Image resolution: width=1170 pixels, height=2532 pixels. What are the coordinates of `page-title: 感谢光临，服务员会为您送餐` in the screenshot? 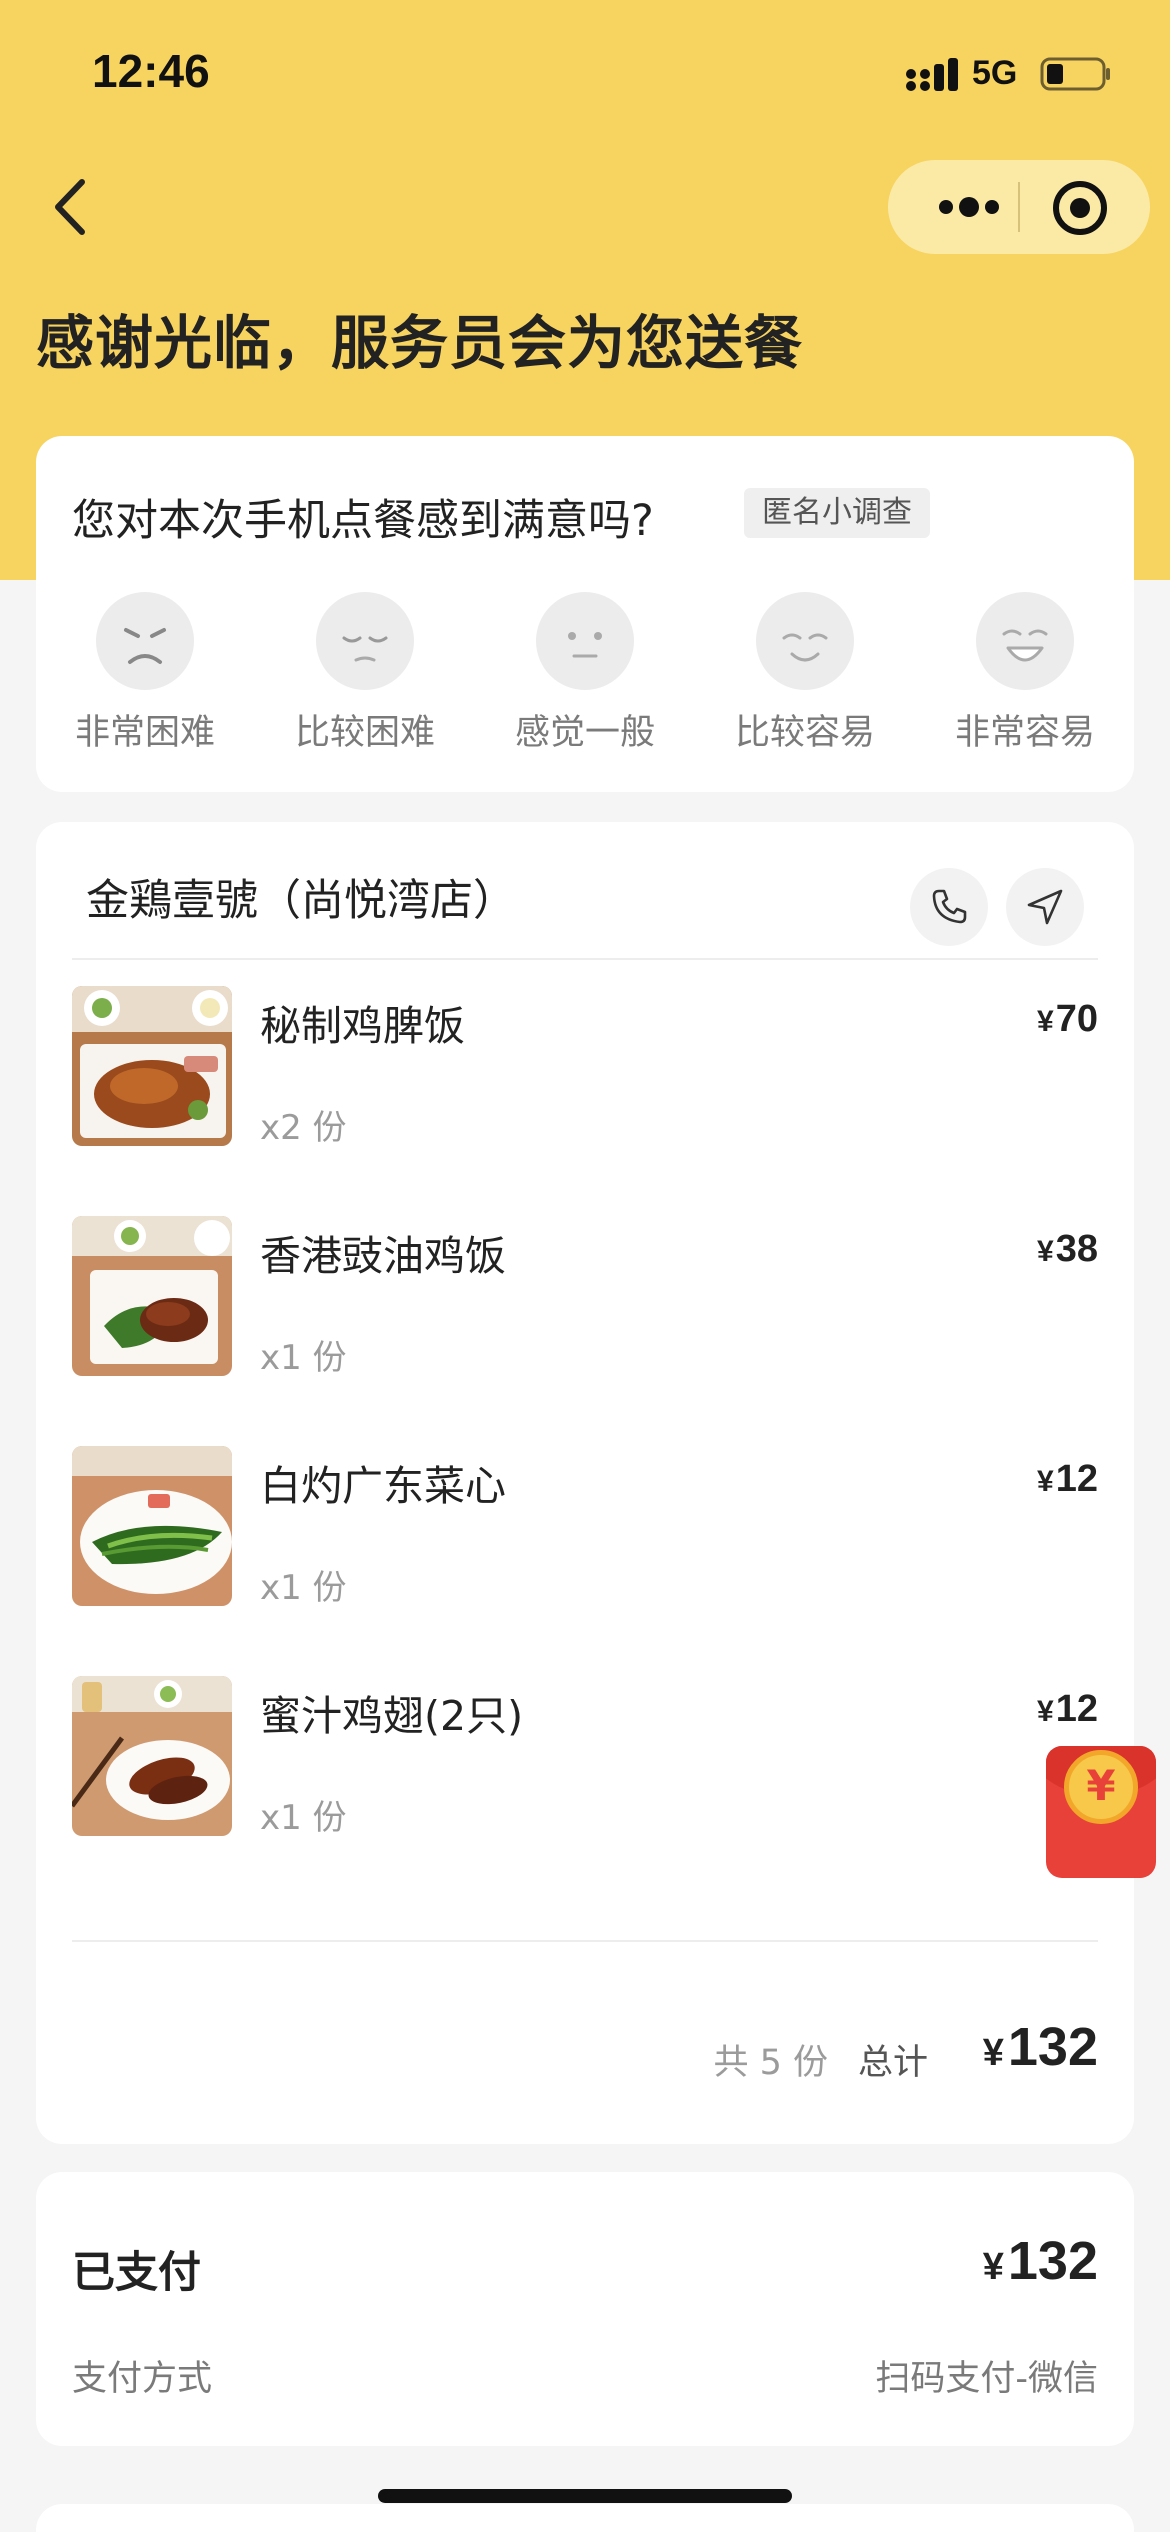 It's located at (420, 343).